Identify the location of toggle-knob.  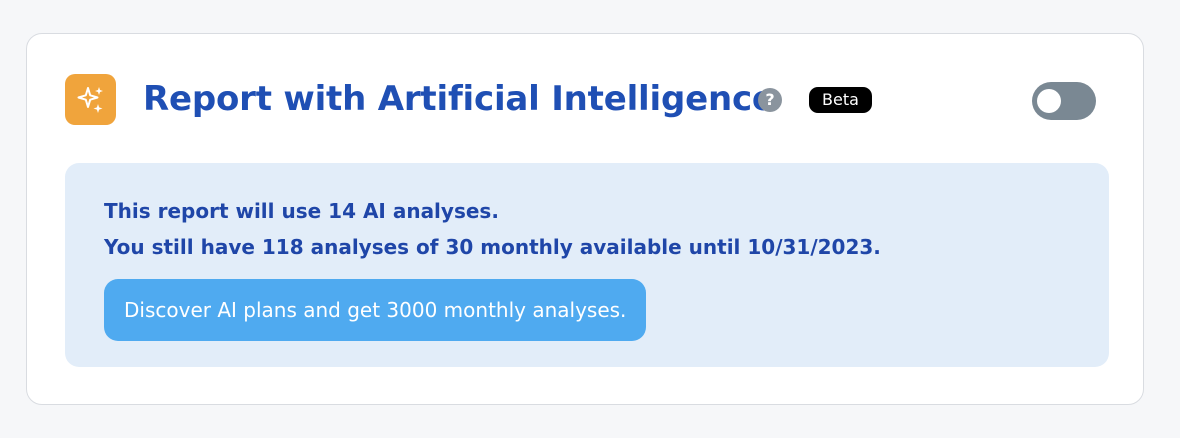
(1049, 101).